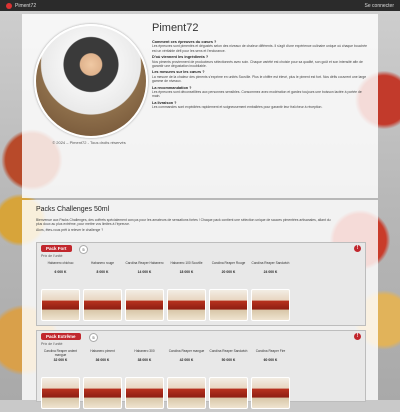 This screenshot has height=412, width=400. I want to click on product-card: Habanero 100 Scoville 18 000 K, so click(186, 274).